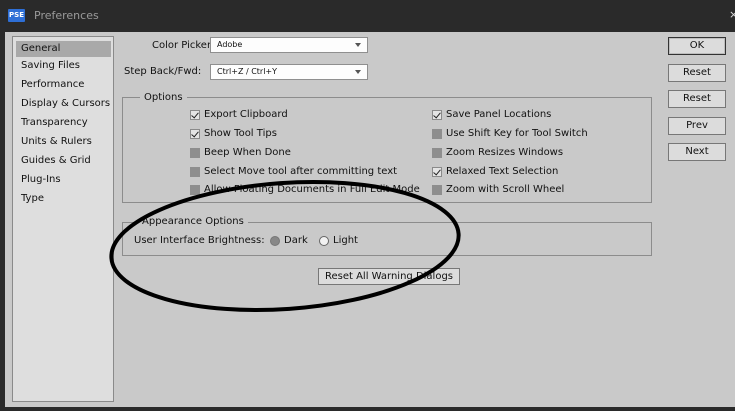 The height and width of the screenshot is (411, 735). What do you see at coordinates (301, 171) in the screenshot?
I see `checkbox-label: Select Move tool after committing text` at bounding box center [301, 171].